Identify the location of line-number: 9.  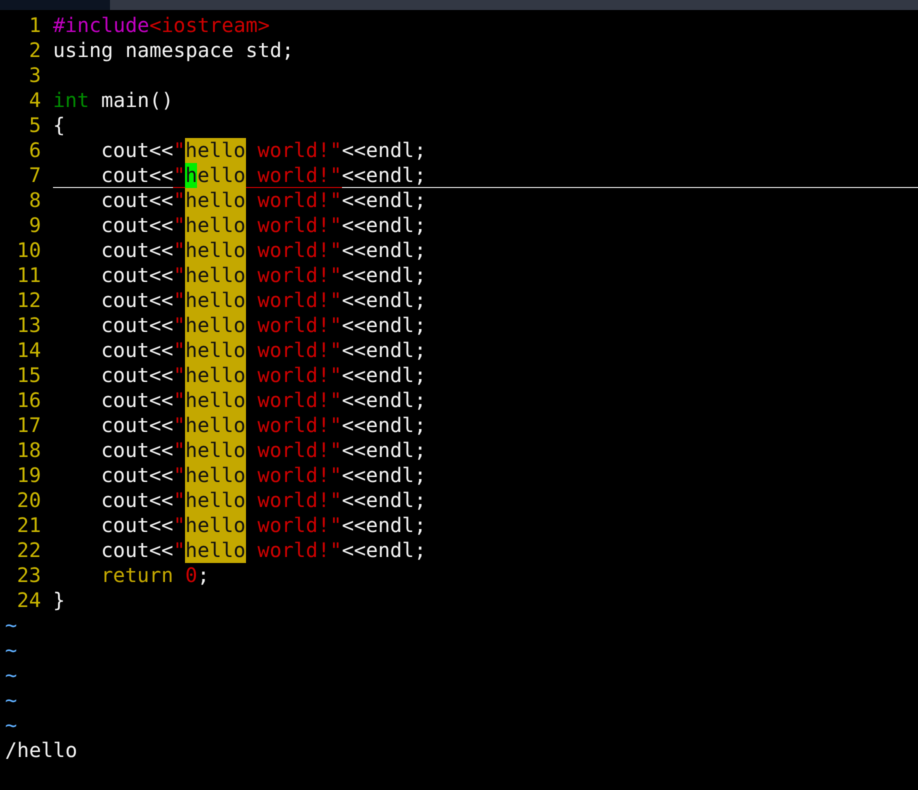
(34, 225).